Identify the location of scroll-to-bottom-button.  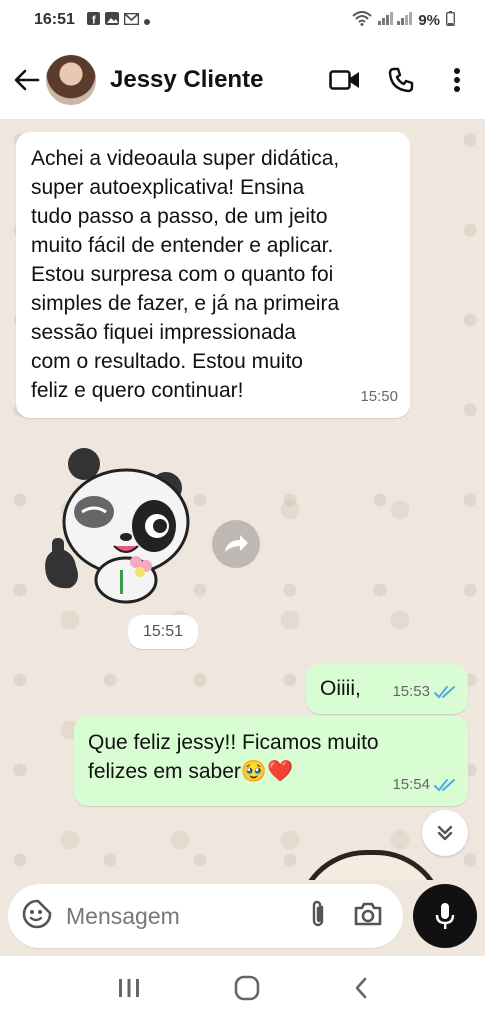
(445, 833).